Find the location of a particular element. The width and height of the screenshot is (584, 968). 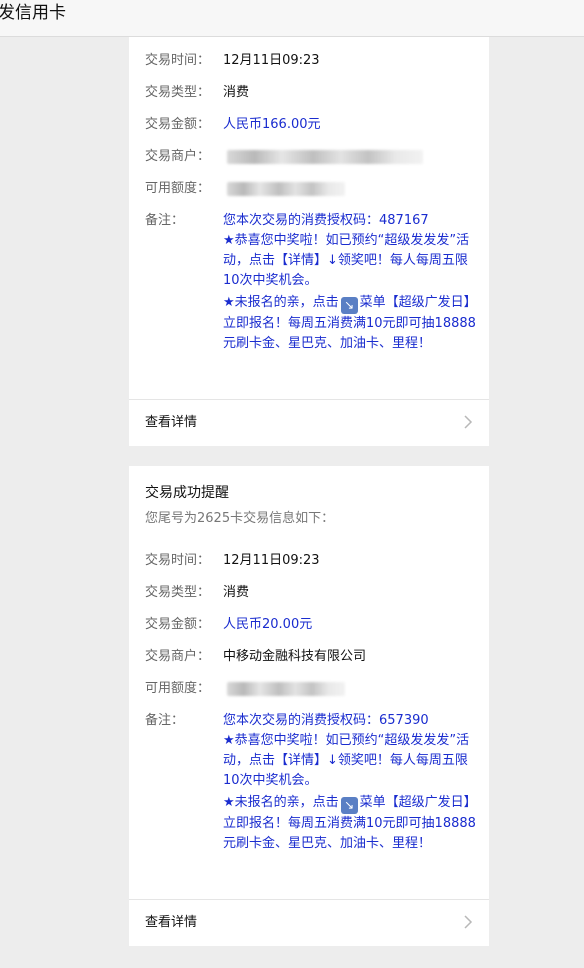

amount-value: 人民币20.00元 is located at coordinates (268, 624).